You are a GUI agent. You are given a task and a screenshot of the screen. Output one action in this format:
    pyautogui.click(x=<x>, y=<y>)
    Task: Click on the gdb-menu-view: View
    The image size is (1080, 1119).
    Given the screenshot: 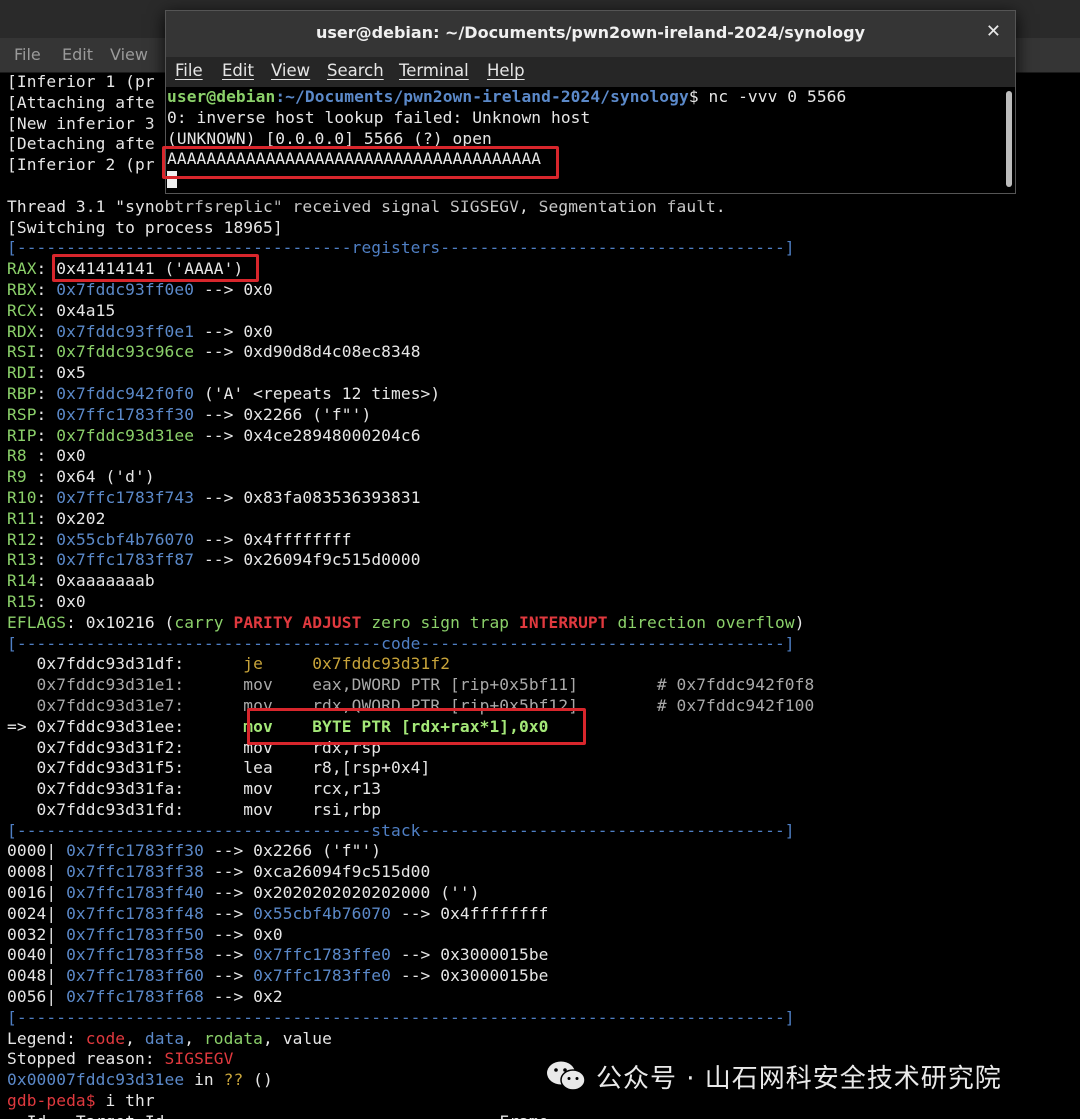 What is the action you would take?
    pyautogui.click(x=129, y=54)
    